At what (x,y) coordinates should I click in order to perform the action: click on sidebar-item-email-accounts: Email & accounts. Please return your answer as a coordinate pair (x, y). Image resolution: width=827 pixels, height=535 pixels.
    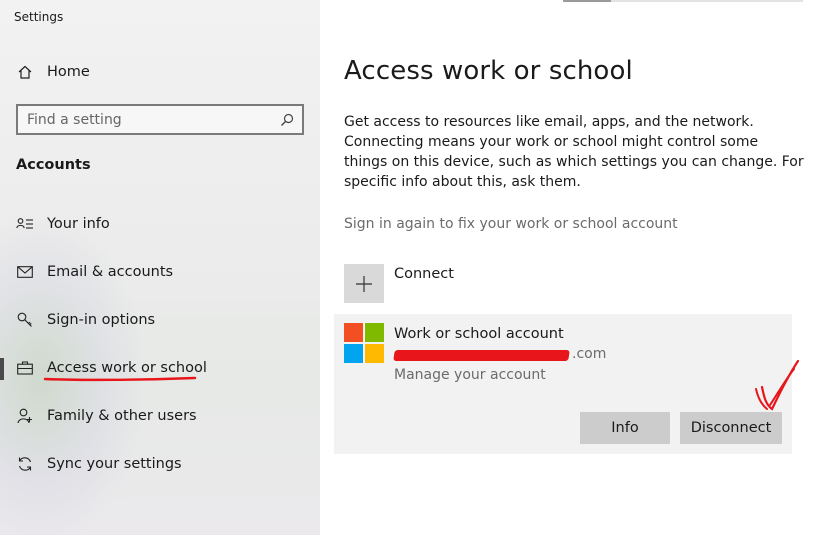
    Looking at the image, I should click on (160, 272).